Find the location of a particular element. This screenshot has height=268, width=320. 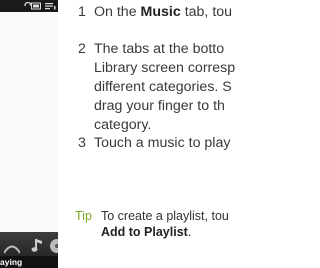

battery-icon is located at coordinates (36, 6).